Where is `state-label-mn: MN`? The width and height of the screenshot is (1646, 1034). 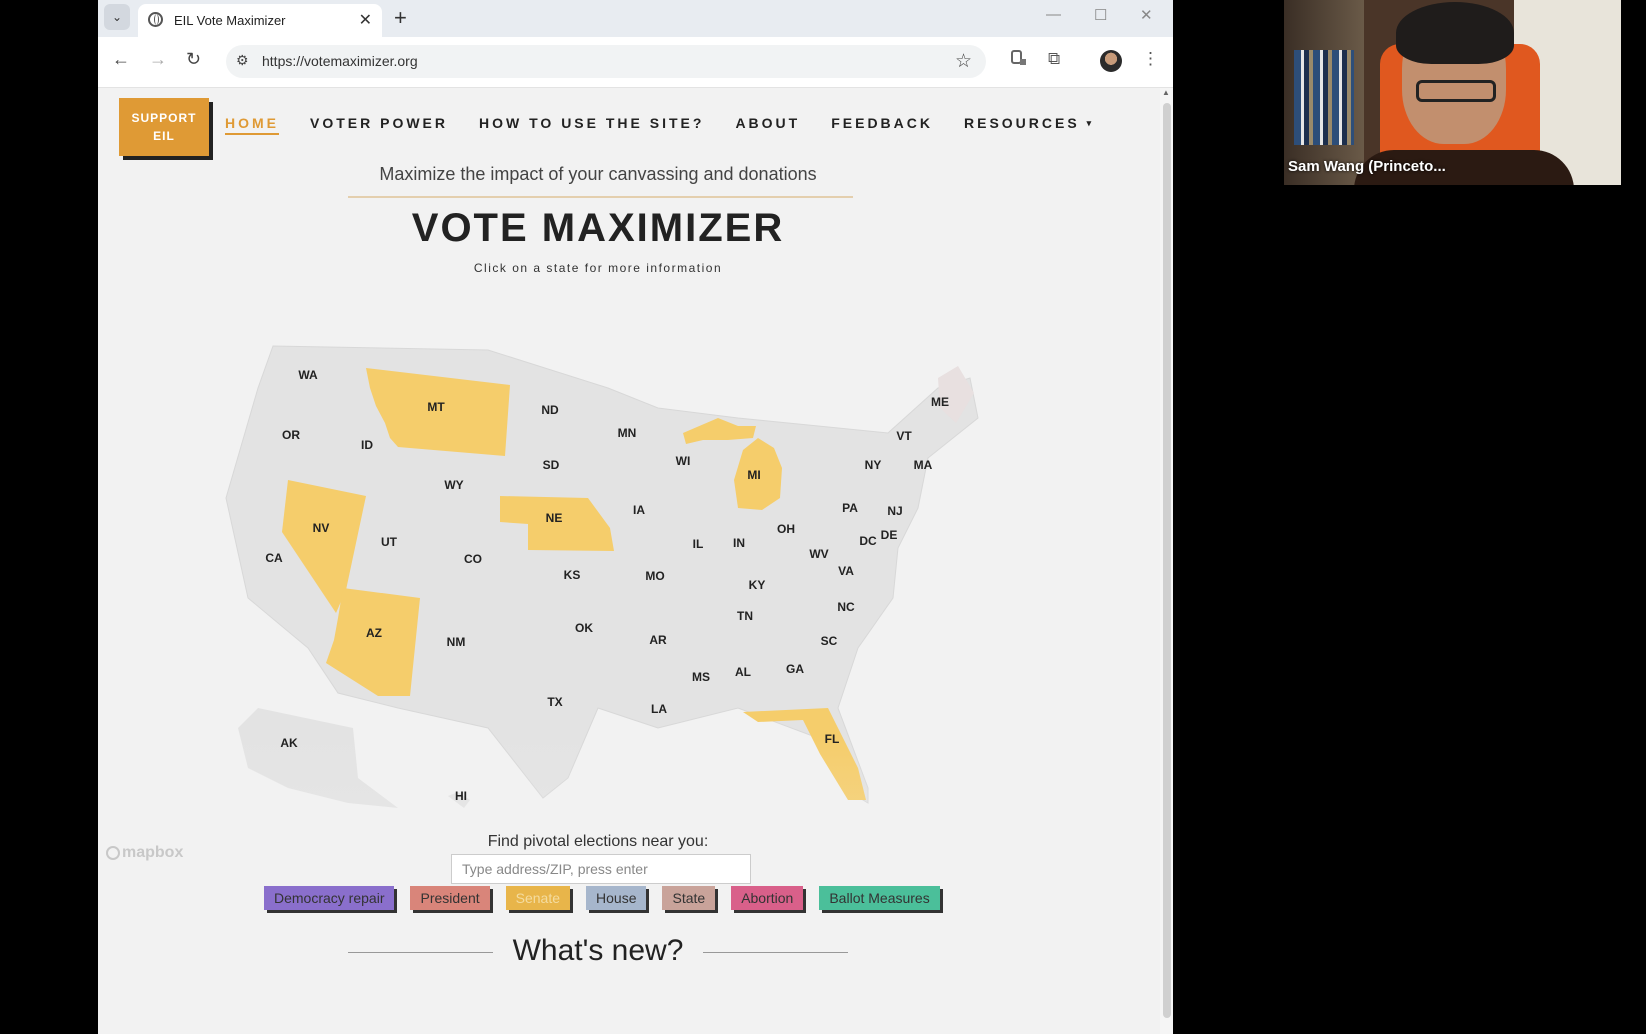
state-label-mn: MN is located at coordinates (627, 433).